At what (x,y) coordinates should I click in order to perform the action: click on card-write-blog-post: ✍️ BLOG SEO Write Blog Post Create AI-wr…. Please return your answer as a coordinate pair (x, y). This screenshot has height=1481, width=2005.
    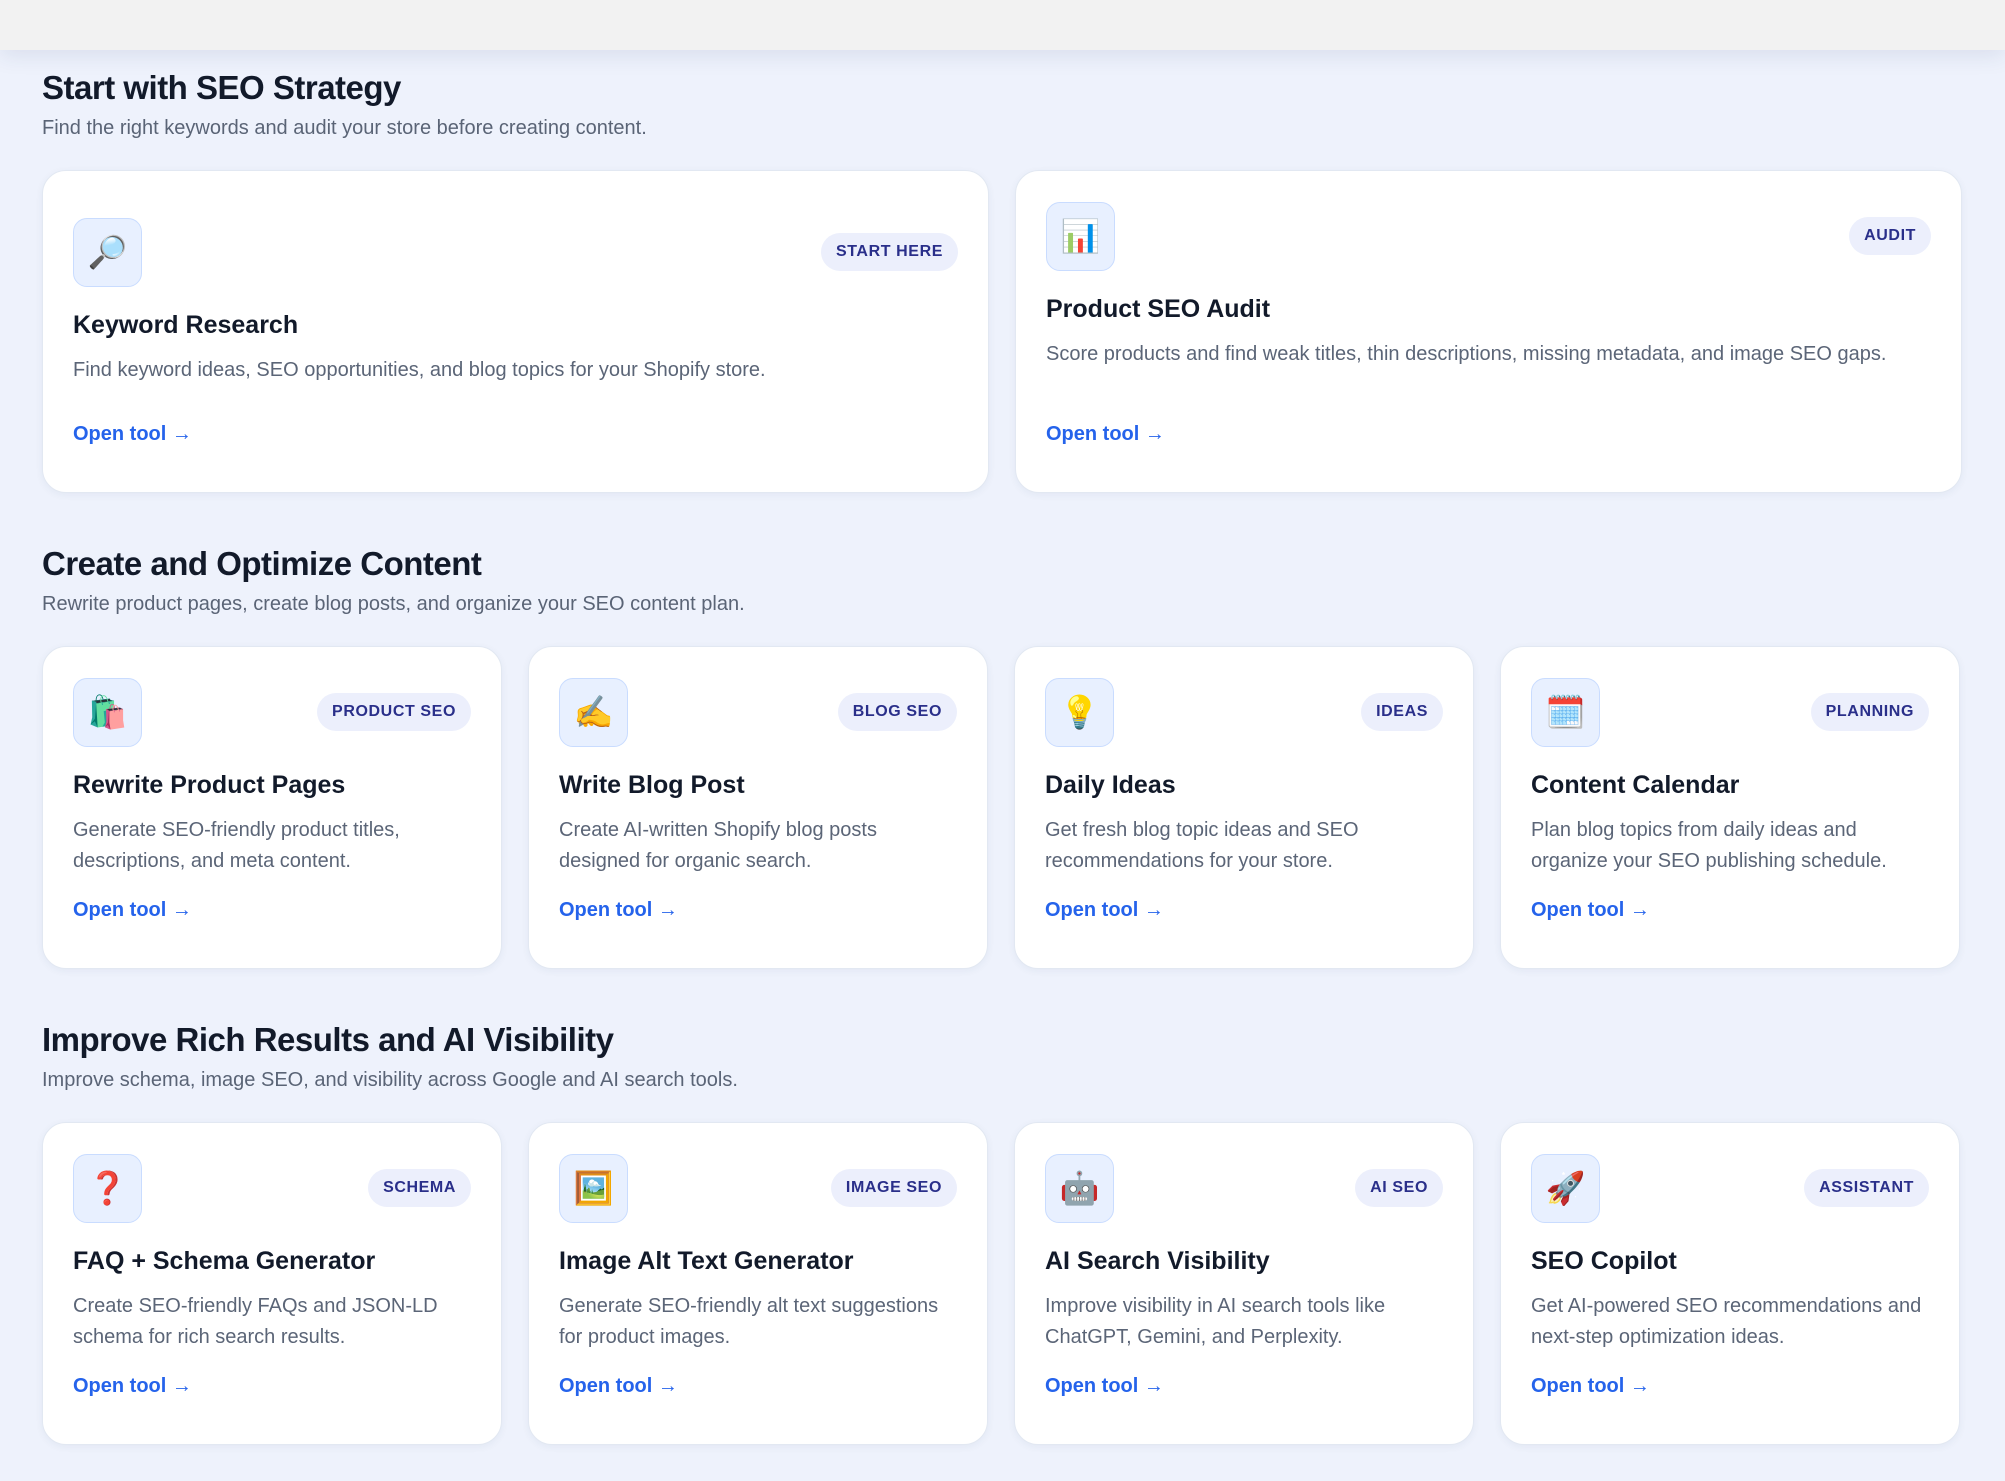
    Looking at the image, I should click on (758, 807).